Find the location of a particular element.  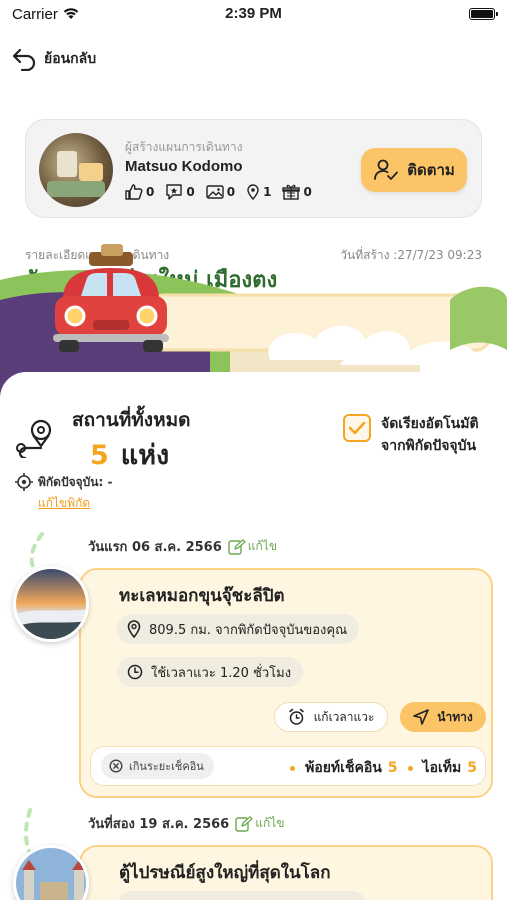

day-2-header: วันที่สอง 19 ส.ค. 2566 แก้ไข is located at coordinates (186, 823).